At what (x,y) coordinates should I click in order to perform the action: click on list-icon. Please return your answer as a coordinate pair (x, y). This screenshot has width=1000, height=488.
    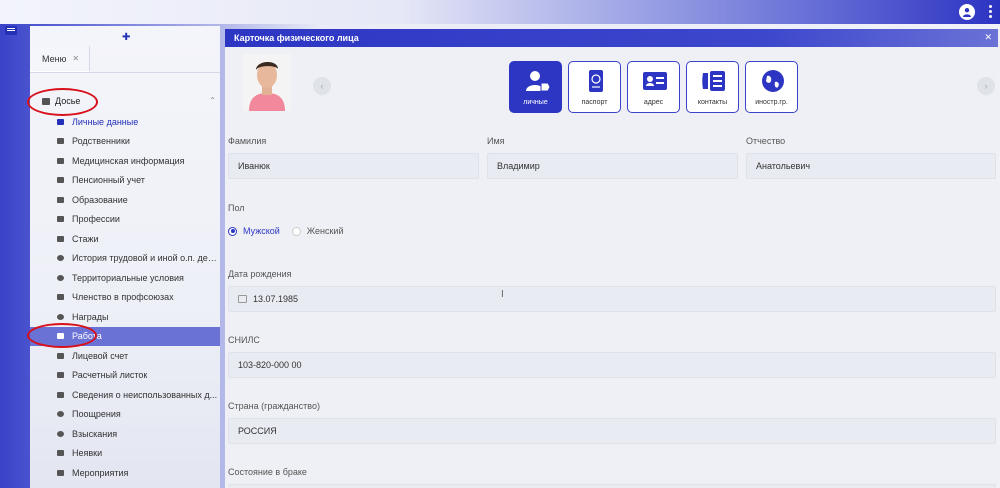
    Looking at the image, I should click on (60, 239).